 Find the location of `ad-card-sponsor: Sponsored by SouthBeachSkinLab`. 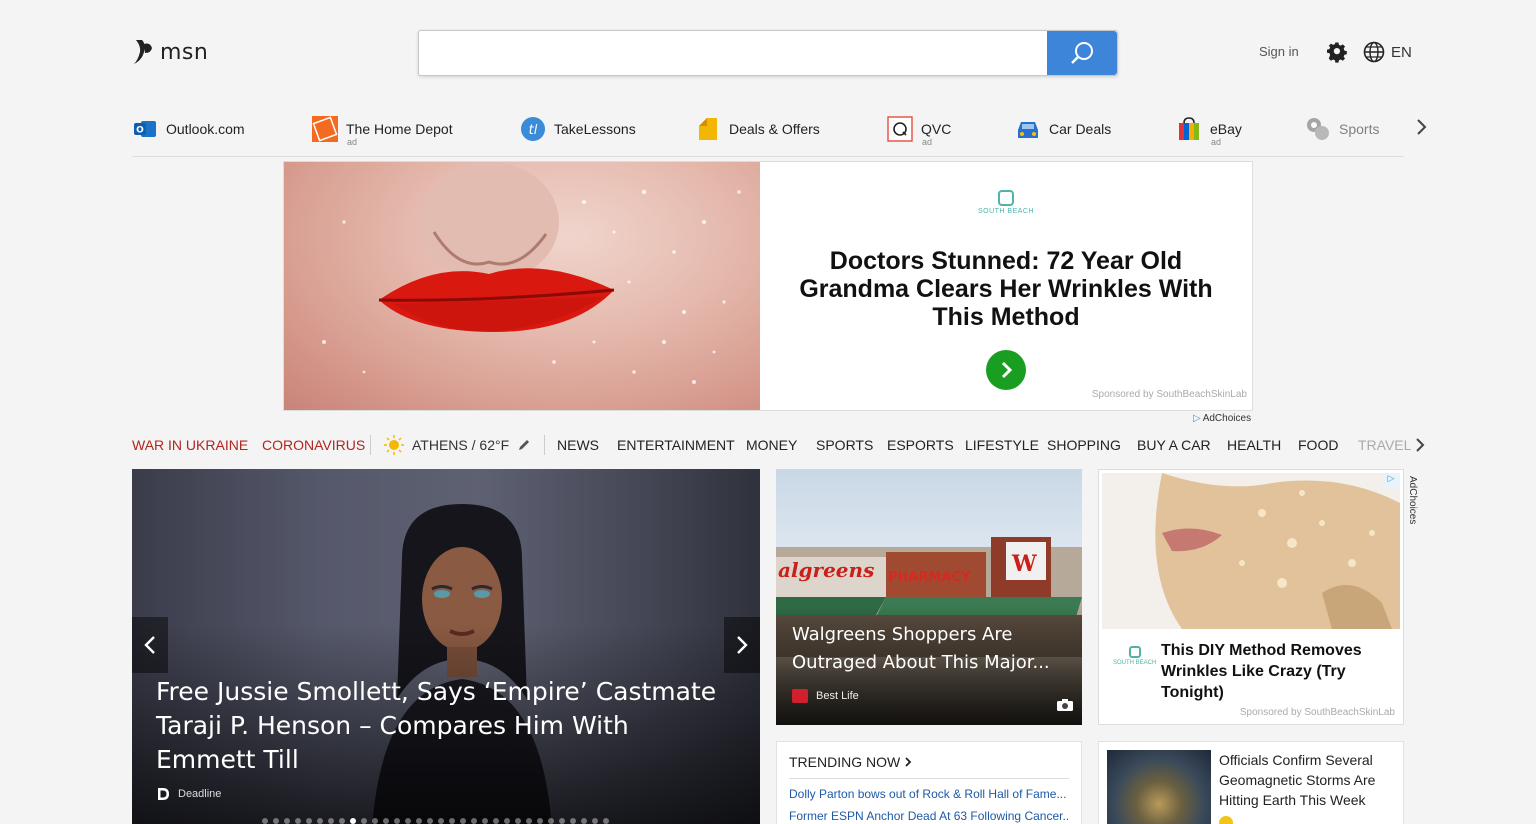

ad-card-sponsor: Sponsored by SouthBeachSkinLab is located at coordinates (1317, 712).